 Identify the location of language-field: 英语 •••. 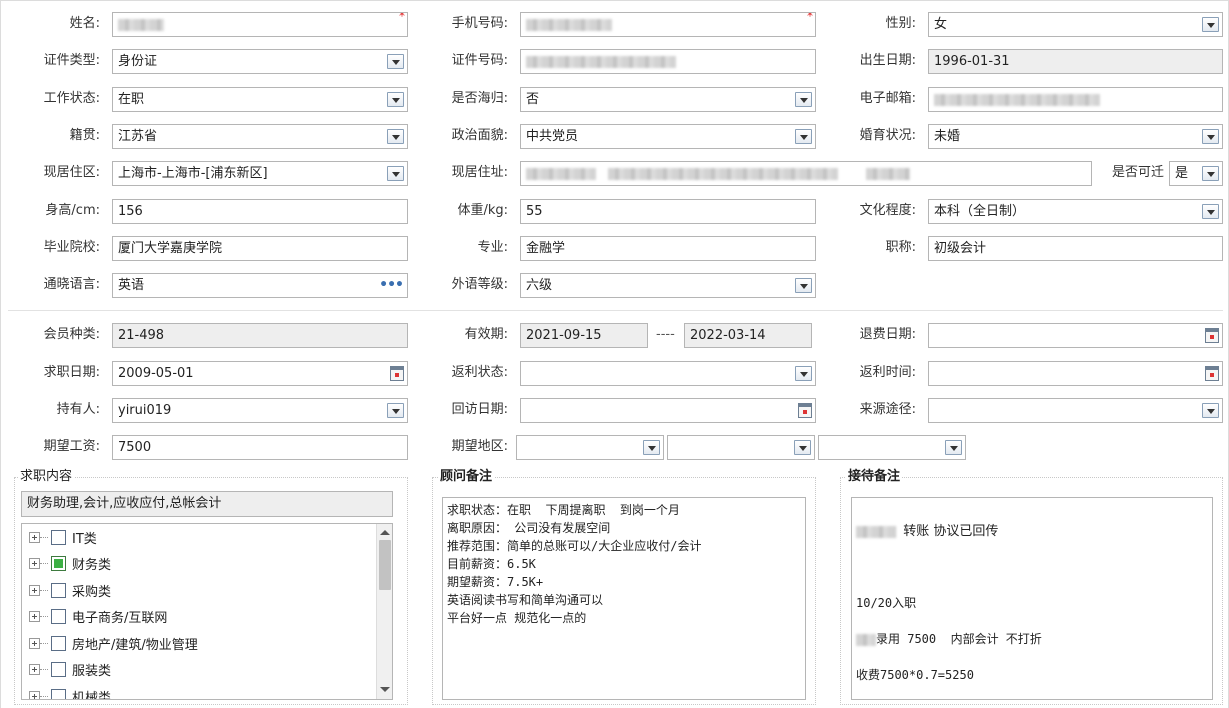
(260, 285).